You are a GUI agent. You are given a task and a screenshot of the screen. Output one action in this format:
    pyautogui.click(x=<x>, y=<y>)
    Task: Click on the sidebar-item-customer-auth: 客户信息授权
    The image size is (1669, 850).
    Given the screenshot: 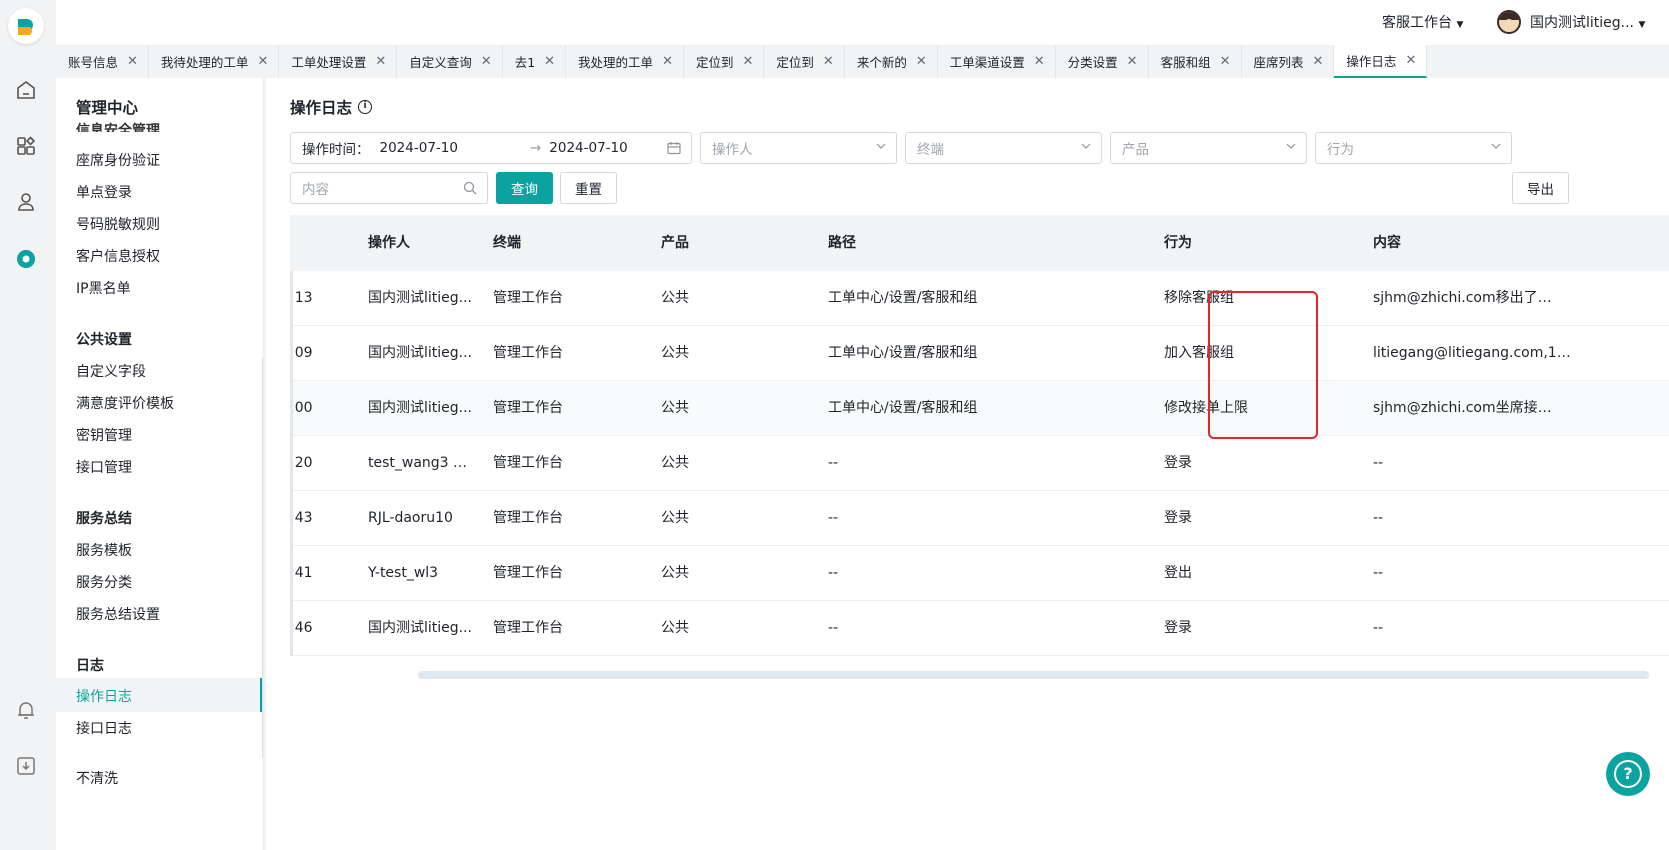 What is the action you would take?
    pyautogui.click(x=118, y=256)
    